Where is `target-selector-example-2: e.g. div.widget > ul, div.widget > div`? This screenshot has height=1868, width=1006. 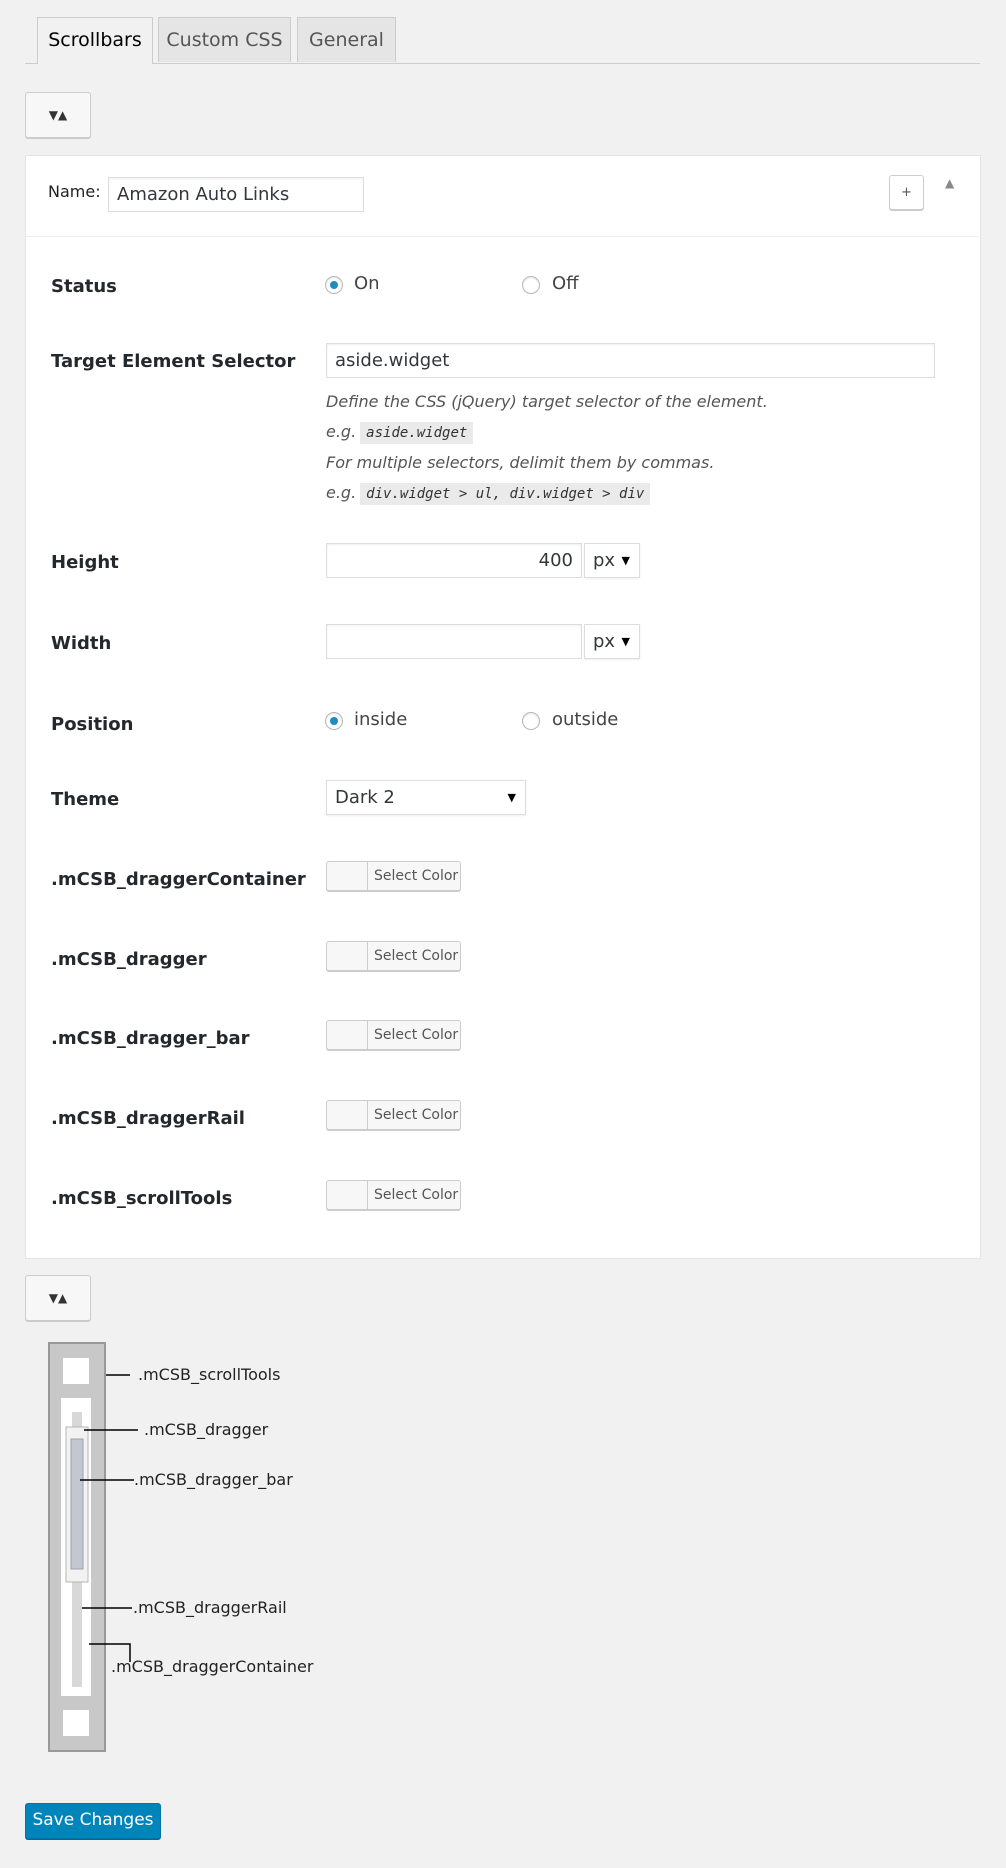
target-selector-example-2: e.g. div.widget > ul, div.widget > div is located at coordinates (488, 494).